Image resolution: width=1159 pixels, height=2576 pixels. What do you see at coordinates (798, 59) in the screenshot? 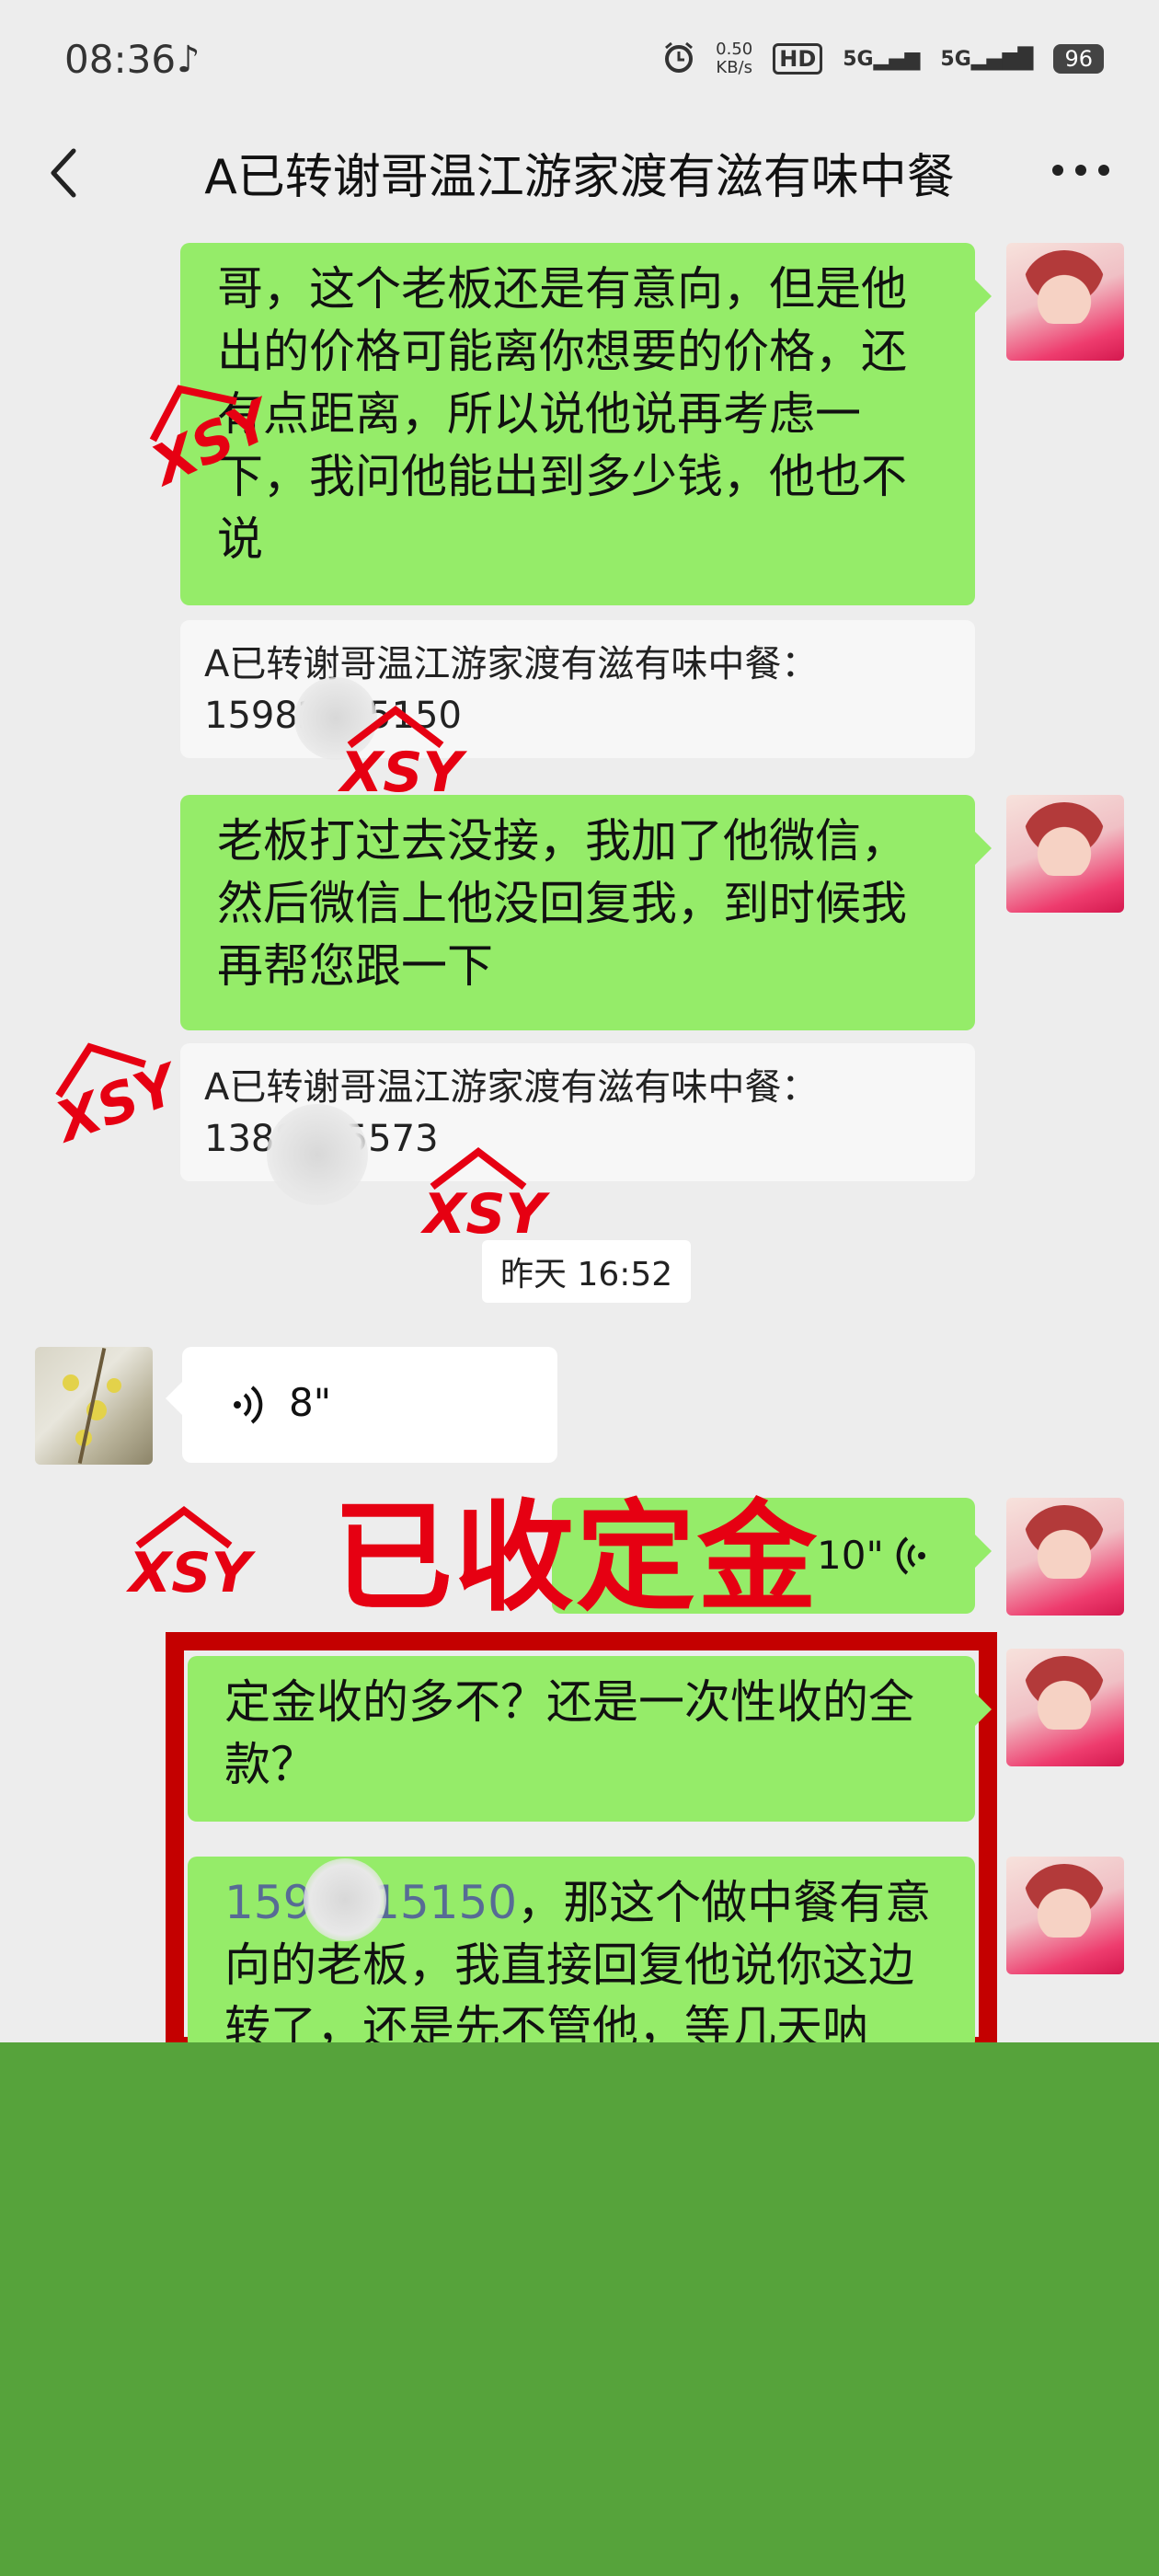
I see `hd-badge: HD` at bounding box center [798, 59].